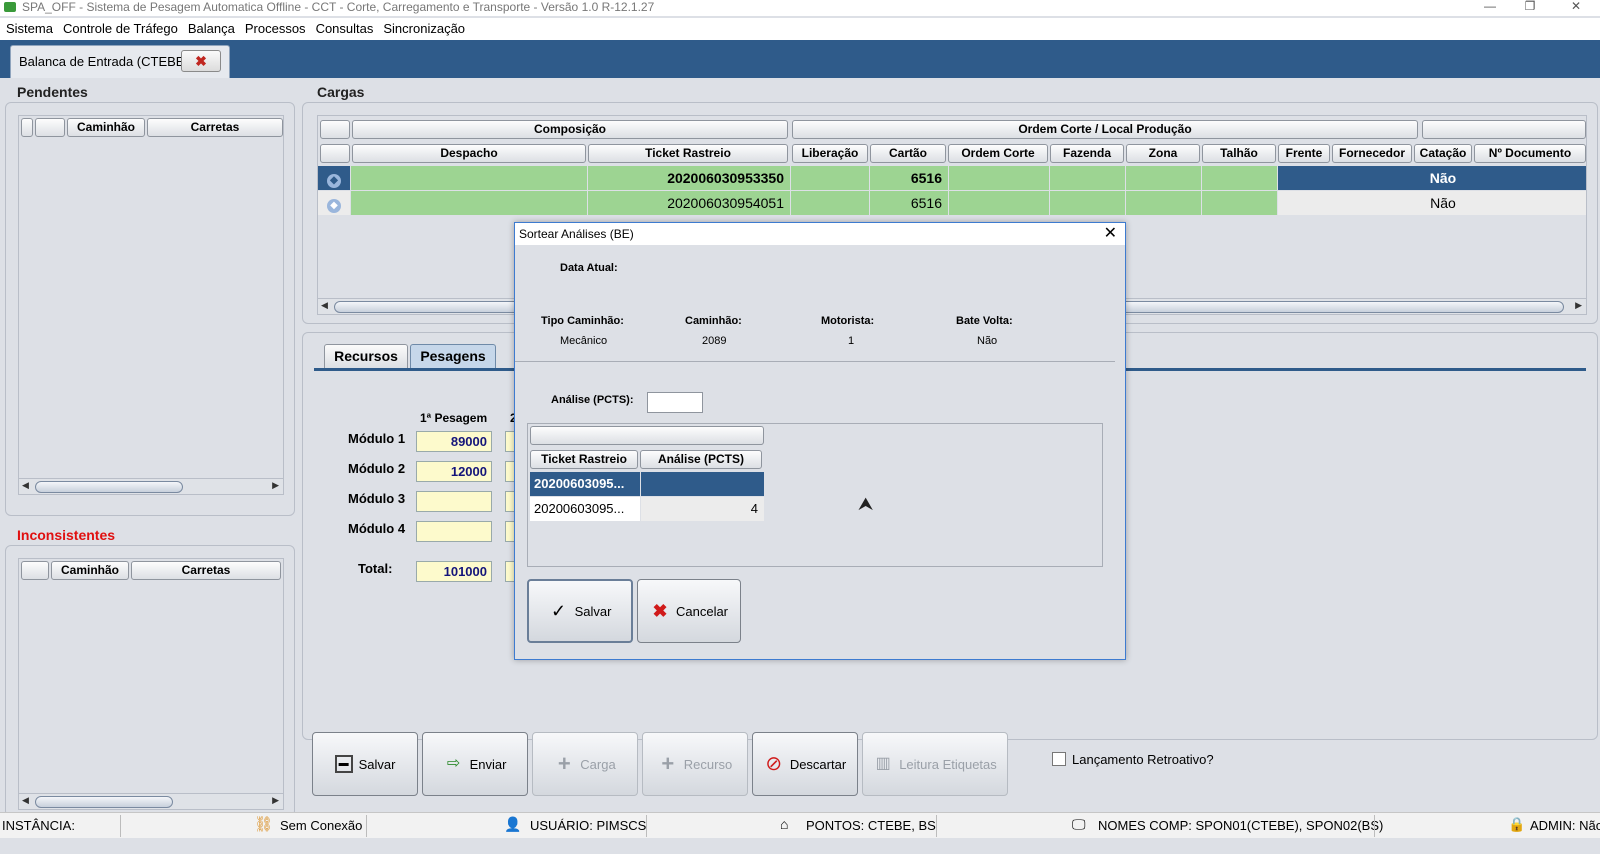 Image resolution: width=1600 pixels, height=854 pixels. I want to click on cargas-col-talhao: Talhão, so click(1239, 153).